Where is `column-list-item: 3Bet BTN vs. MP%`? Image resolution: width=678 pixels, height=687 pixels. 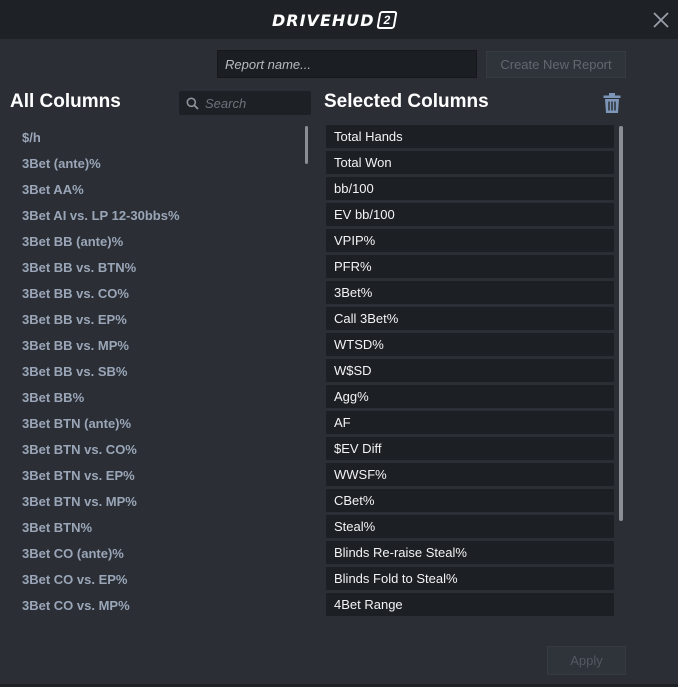
column-list-item: 3Bet BTN vs. MP% is located at coordinates (155, 502).